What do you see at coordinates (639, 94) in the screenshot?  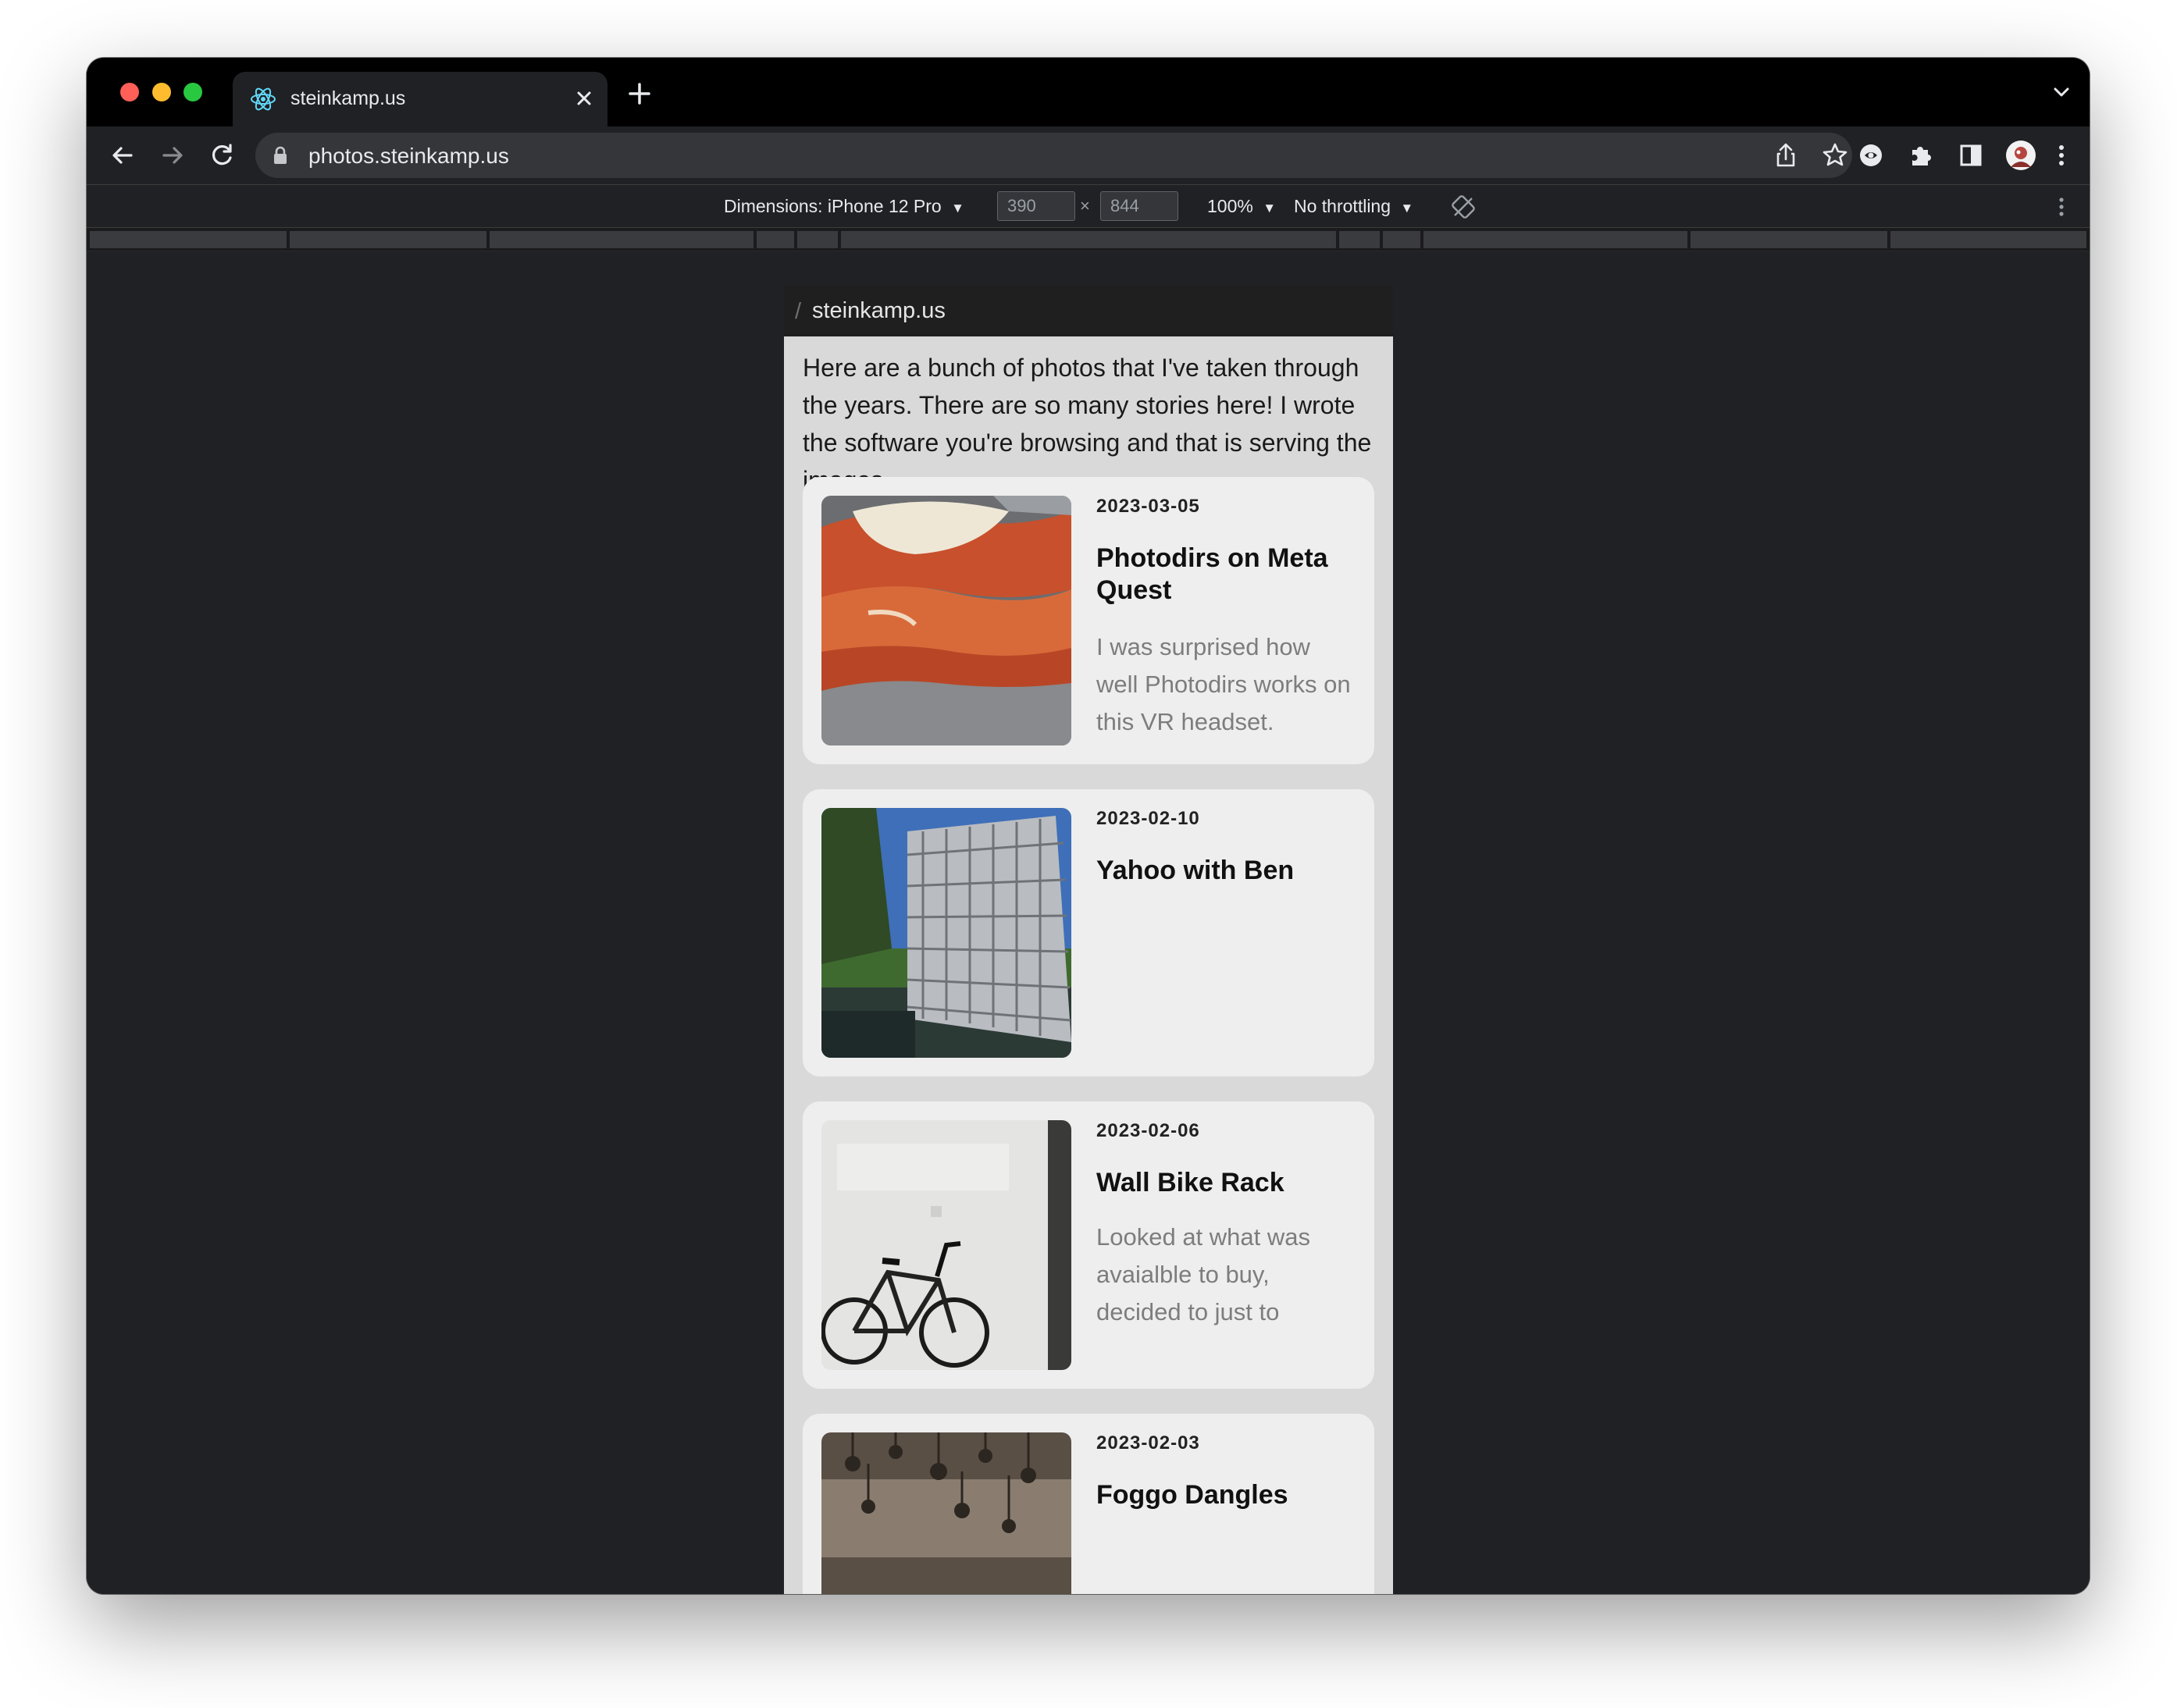 I see `plus-icon` at bounding box center [639, 94].